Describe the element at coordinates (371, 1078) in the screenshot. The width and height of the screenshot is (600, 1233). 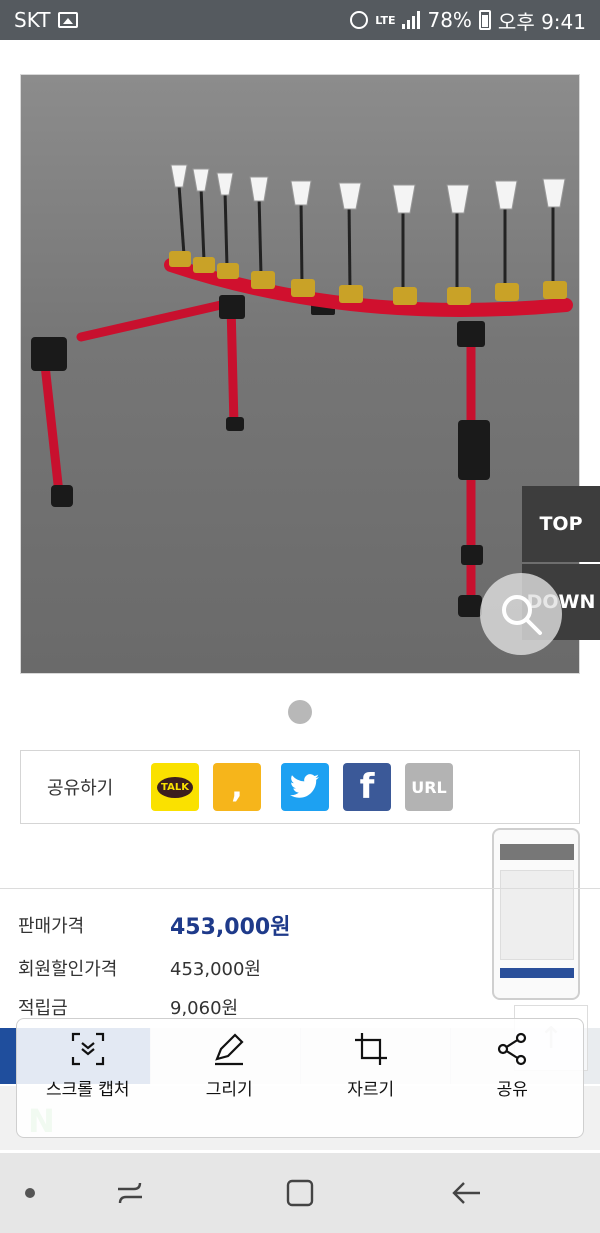
I see `crop-button: 자르기` at that location.